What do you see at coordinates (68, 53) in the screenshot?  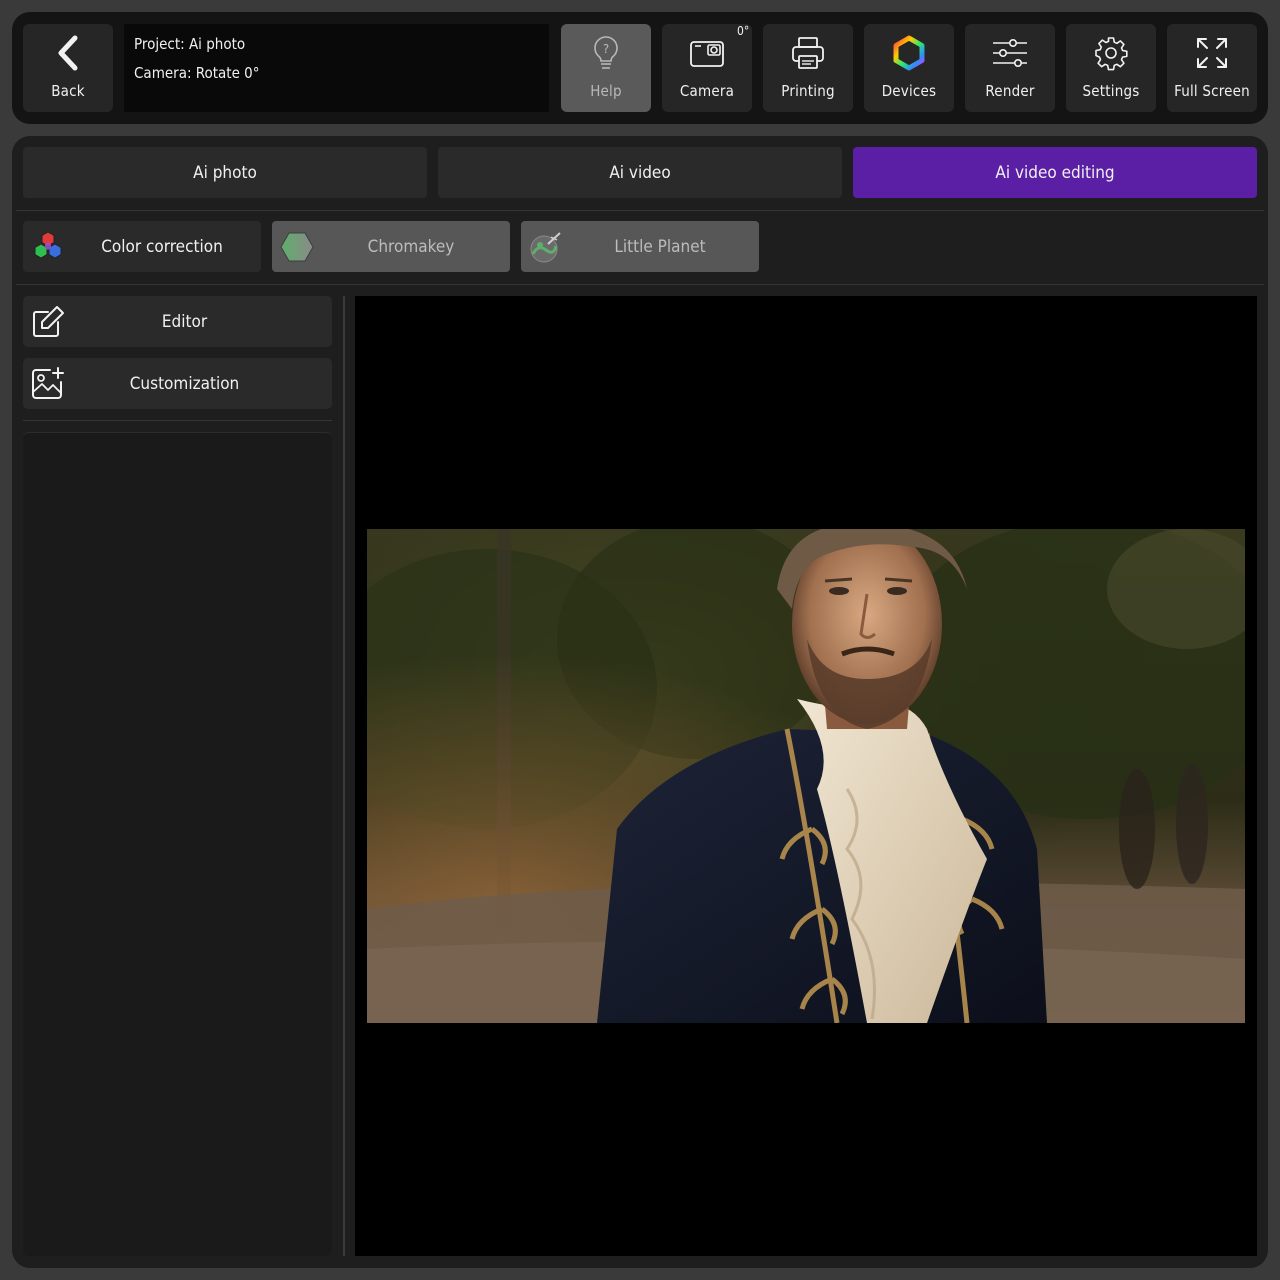 I see `chevron-left-icon` at bounding box center [68, 53].